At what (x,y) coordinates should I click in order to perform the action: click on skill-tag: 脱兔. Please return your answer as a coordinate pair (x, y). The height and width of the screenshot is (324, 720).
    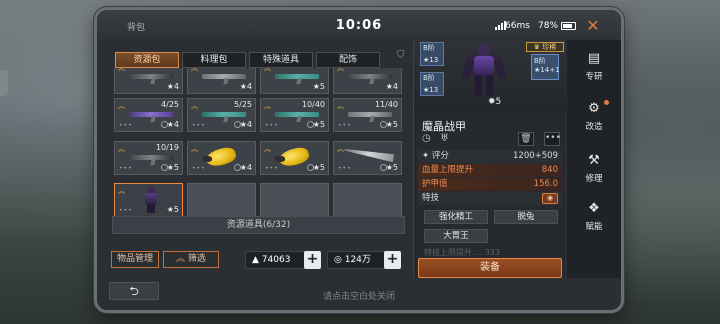
    Looking at the image, I should click on (526, 217).